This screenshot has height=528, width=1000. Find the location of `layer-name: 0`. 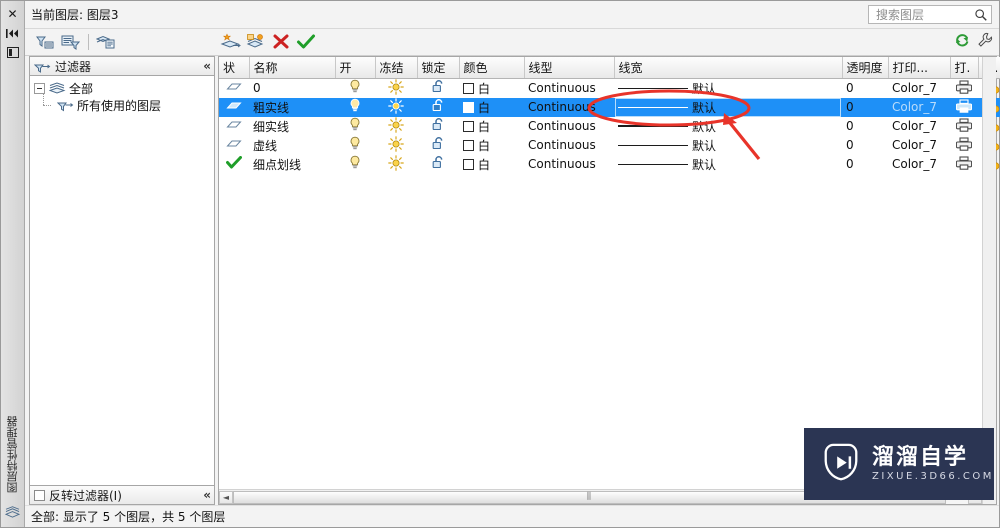

layer-name: 0 is located at coordinates (257, 88).